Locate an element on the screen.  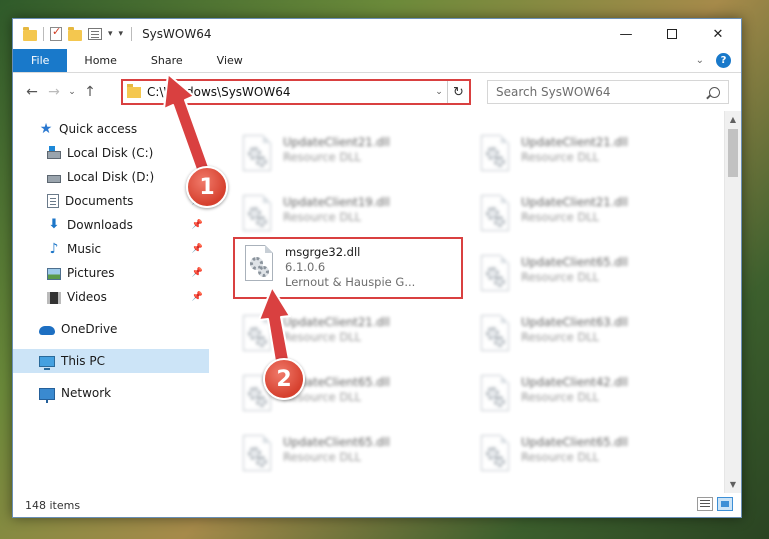
sidebar-item-label: Music is located at coordinates (84, 249).